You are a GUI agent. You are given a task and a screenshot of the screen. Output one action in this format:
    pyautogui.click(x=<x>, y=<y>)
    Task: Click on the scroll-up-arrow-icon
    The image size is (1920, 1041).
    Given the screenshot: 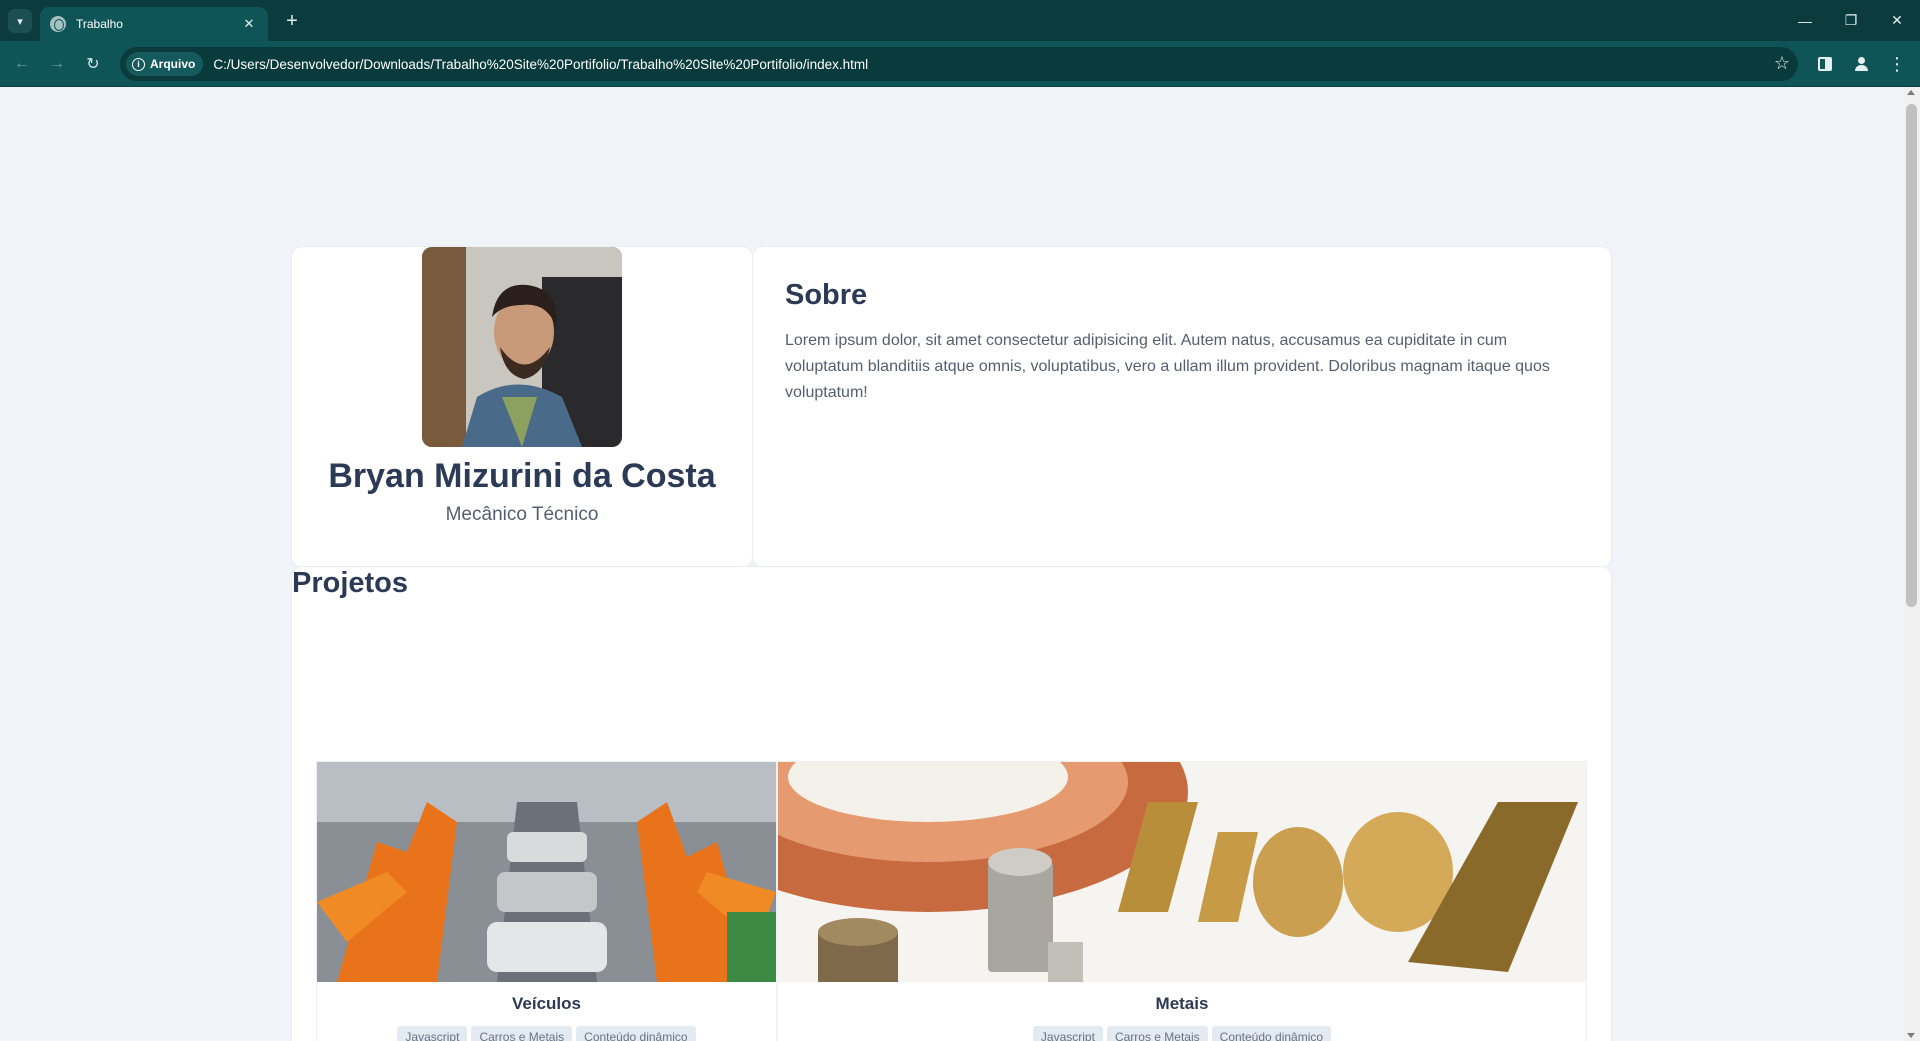 What is the action you would take?
    pyautogui.click(x=1911, y=92)
    